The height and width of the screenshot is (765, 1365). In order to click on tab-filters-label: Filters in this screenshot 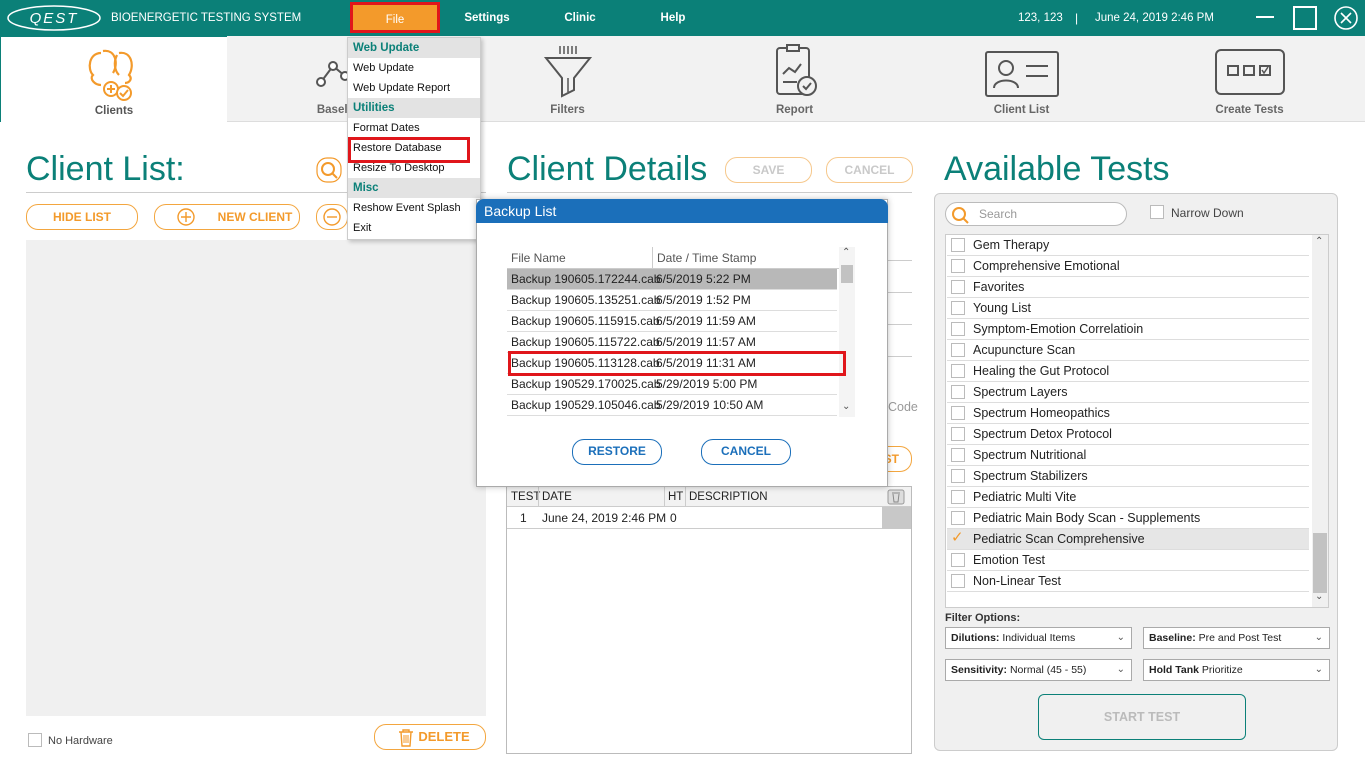, I will do `click(567, 110)`.